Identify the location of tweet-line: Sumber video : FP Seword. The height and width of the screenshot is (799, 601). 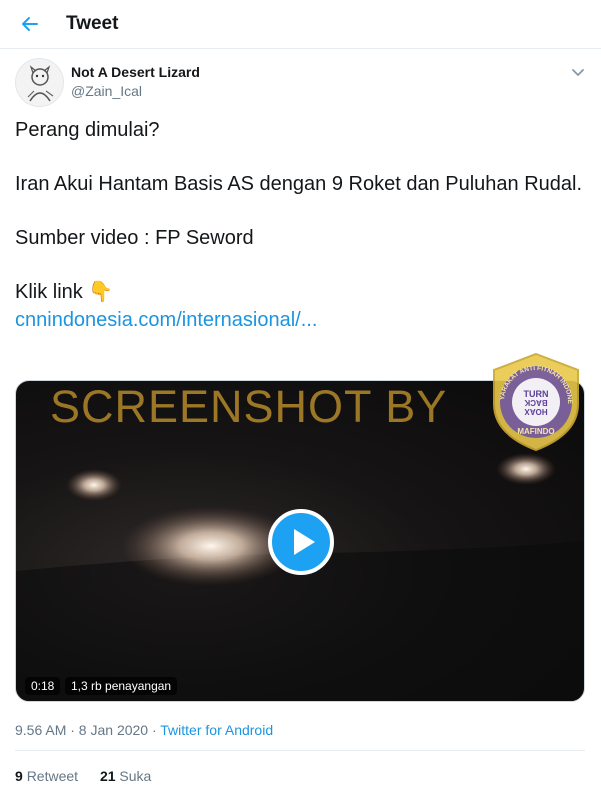
(134, 238).